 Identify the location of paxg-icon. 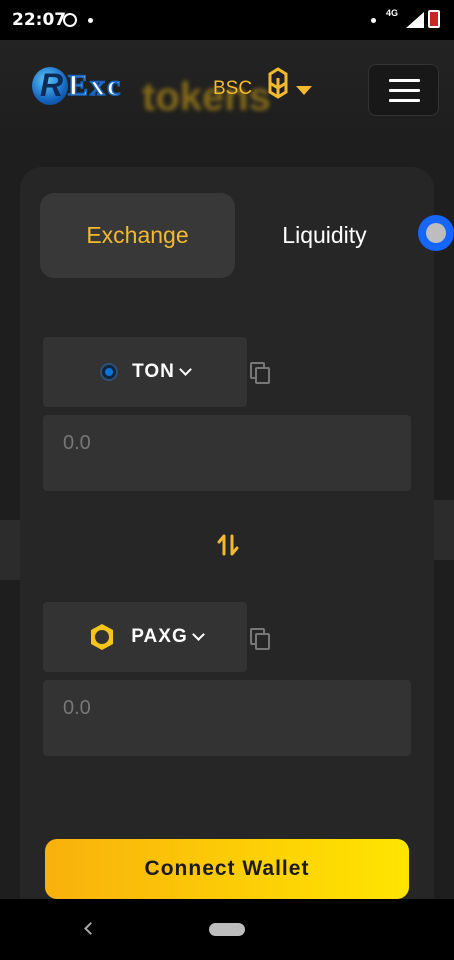
(102, 637).